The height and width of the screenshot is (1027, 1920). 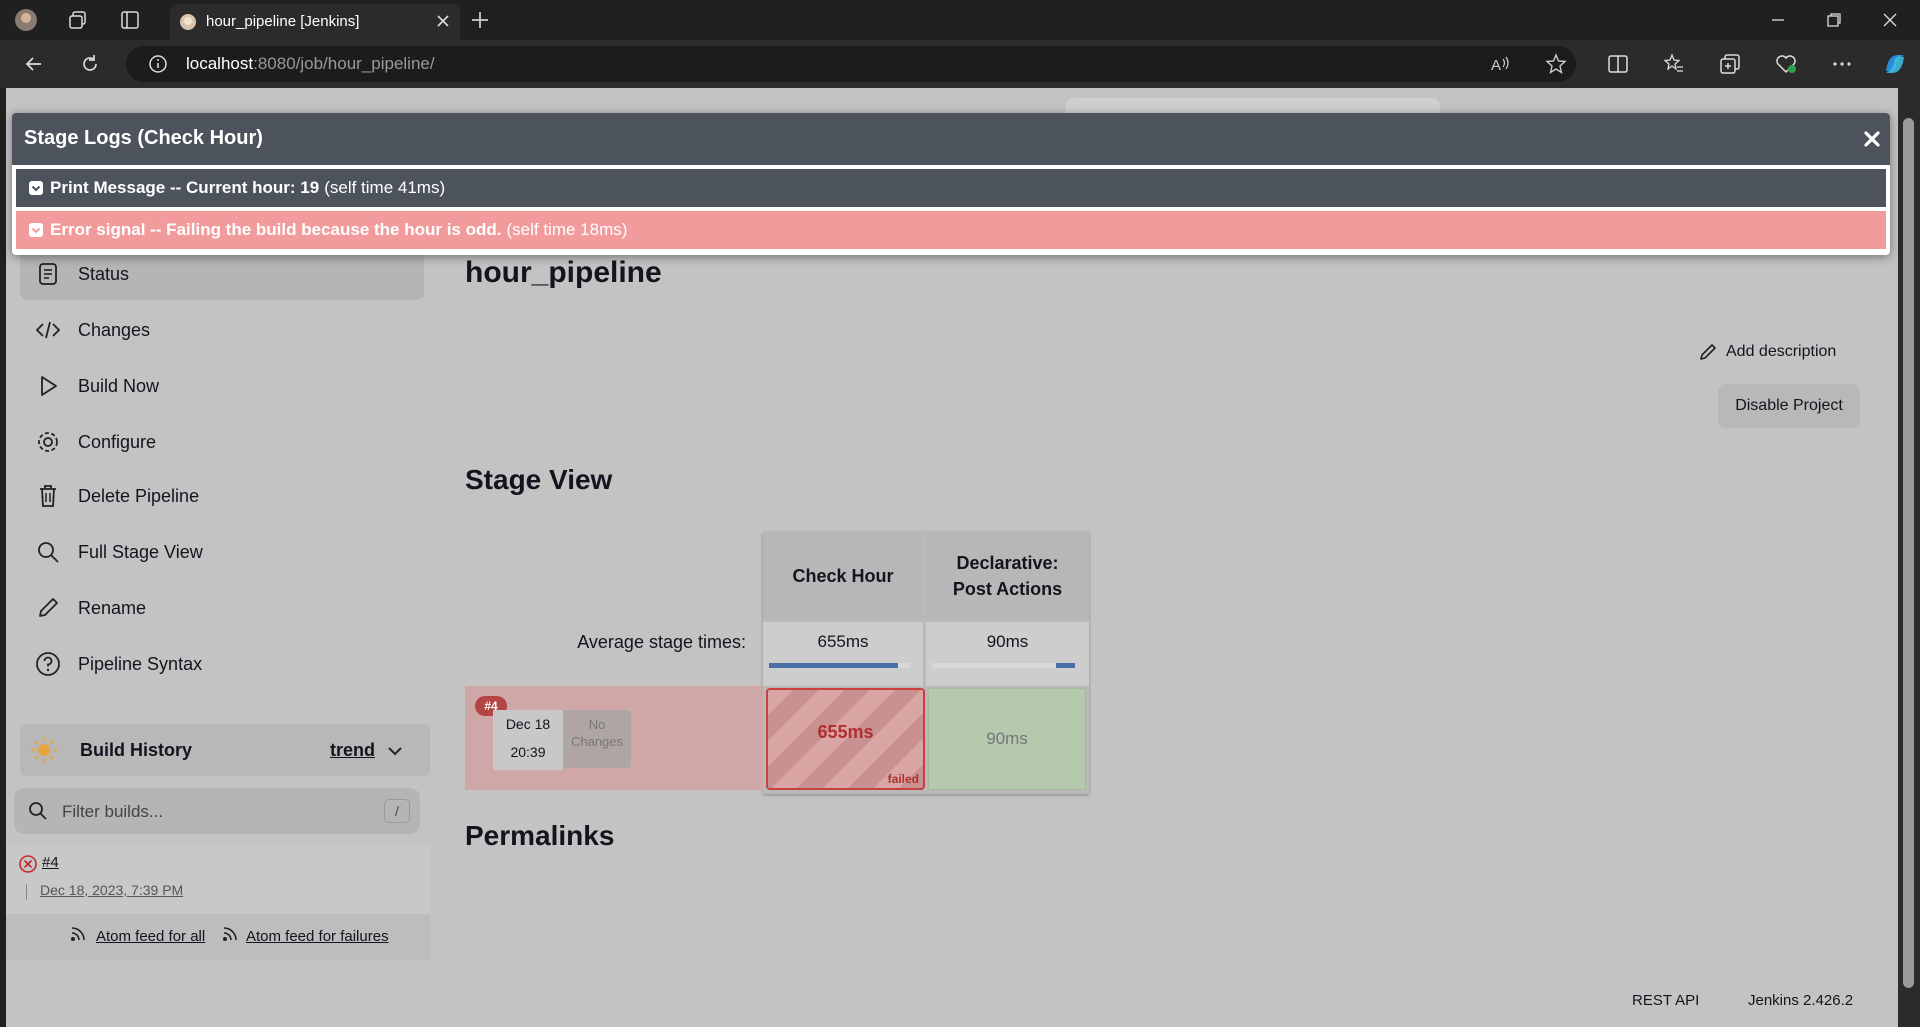 What do you see at coordinates (222, 386) in the screenshot?
I see `sidebar-item-build-now: Build Now` at bounding box center [222, 386].